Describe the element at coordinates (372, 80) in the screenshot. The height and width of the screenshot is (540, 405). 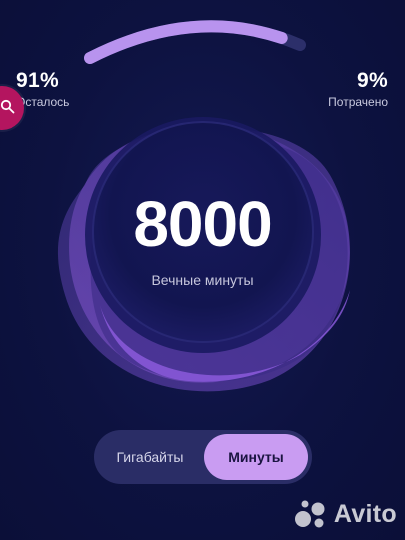
I see `spent-percent: 9%` at that location.